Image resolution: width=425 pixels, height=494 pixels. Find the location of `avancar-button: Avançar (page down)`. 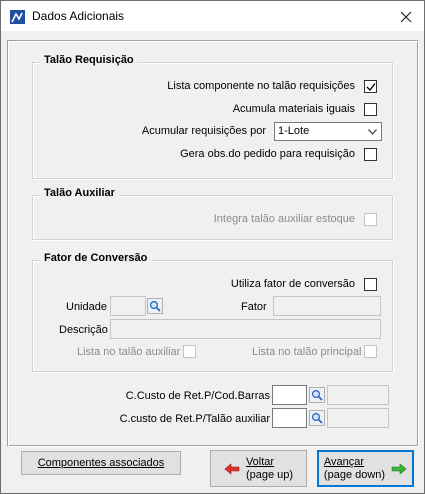

avancar-button: Avançar (page down) is located at coordinates (365, 468).